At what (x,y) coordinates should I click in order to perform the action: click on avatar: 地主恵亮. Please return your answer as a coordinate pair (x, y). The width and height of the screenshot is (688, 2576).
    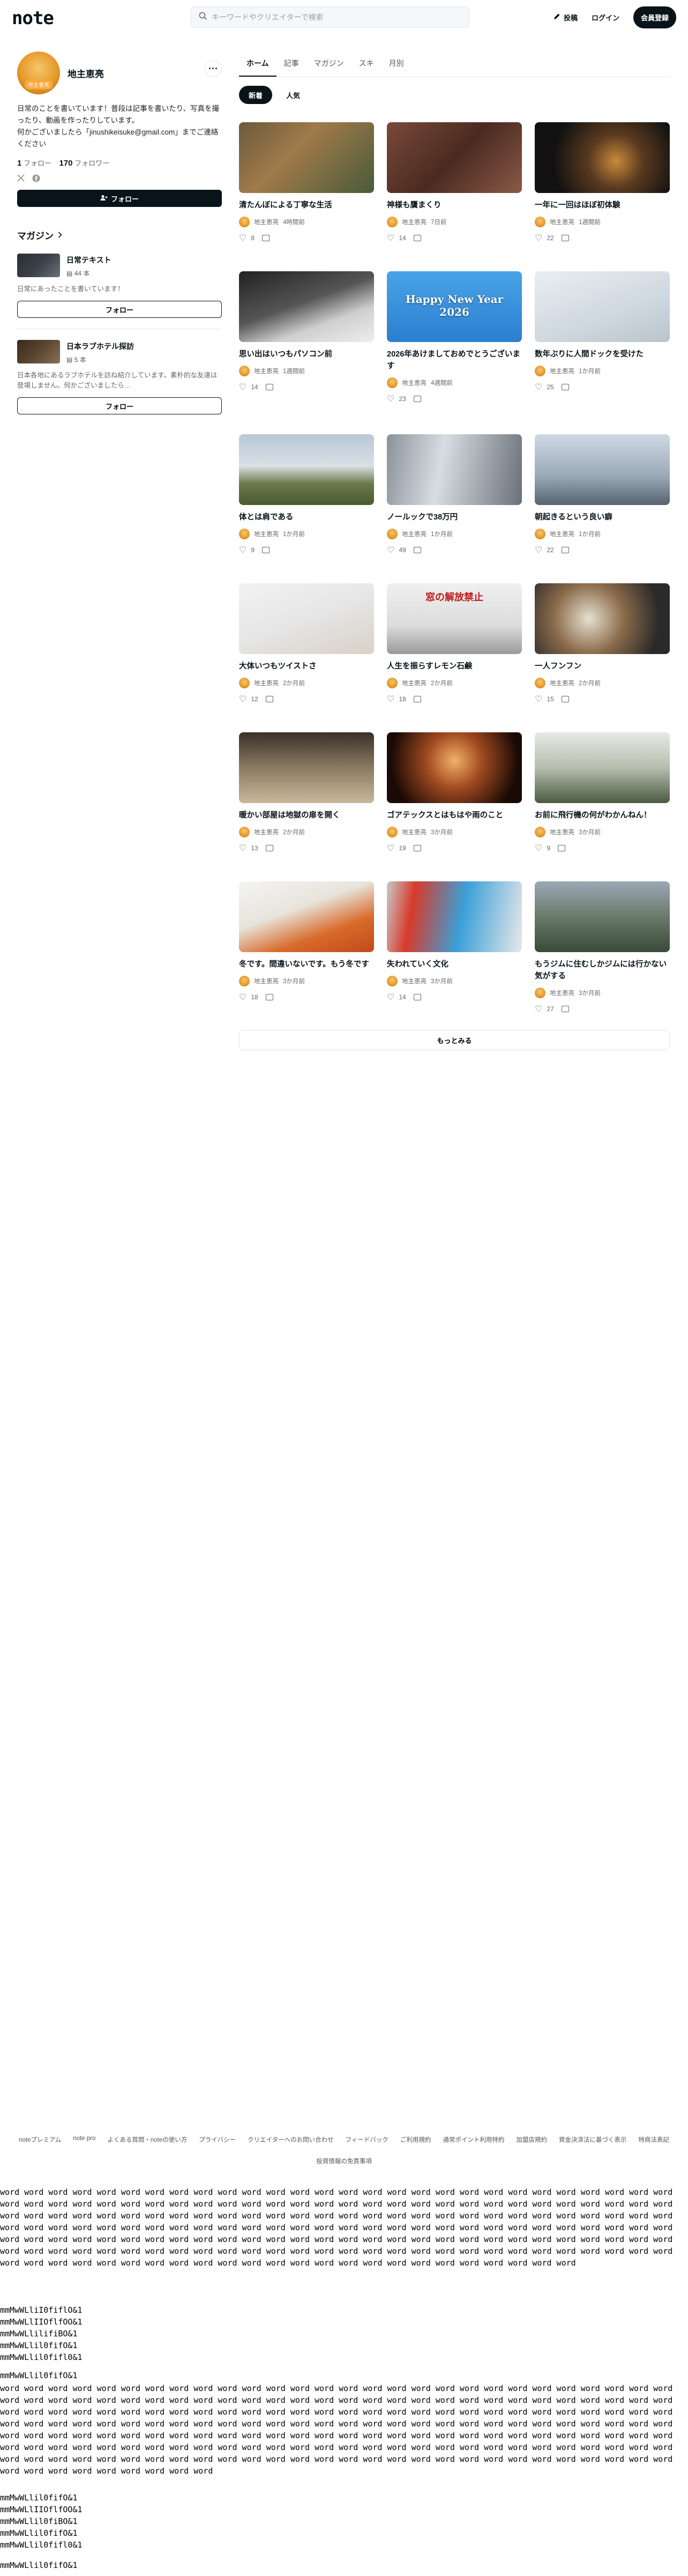
    Looking at the image, I should click on (38, 72).